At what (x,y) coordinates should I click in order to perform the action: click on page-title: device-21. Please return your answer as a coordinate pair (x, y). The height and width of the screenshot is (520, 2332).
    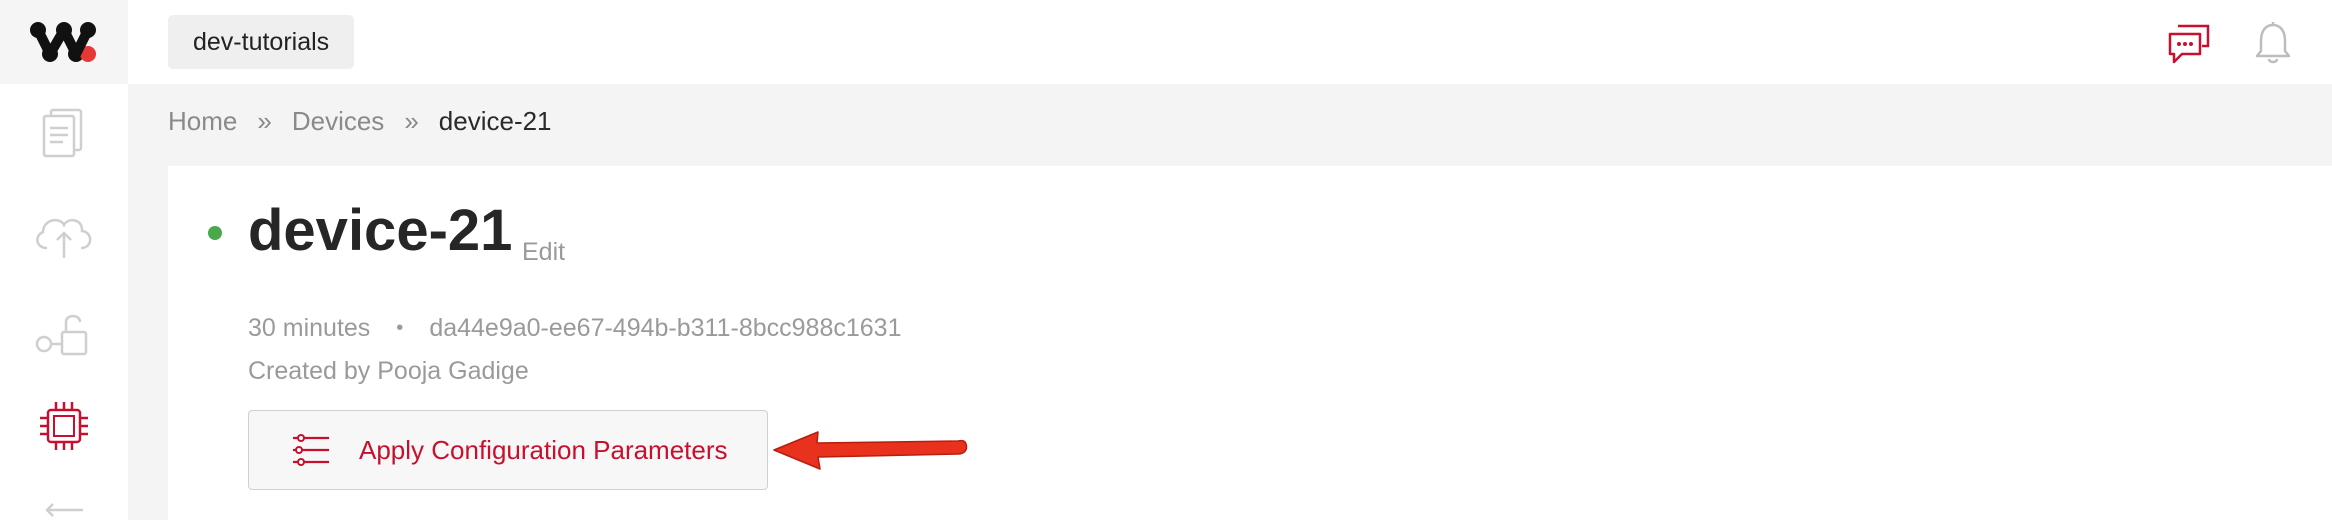
    Looking at the image, I should click on (380, 230).